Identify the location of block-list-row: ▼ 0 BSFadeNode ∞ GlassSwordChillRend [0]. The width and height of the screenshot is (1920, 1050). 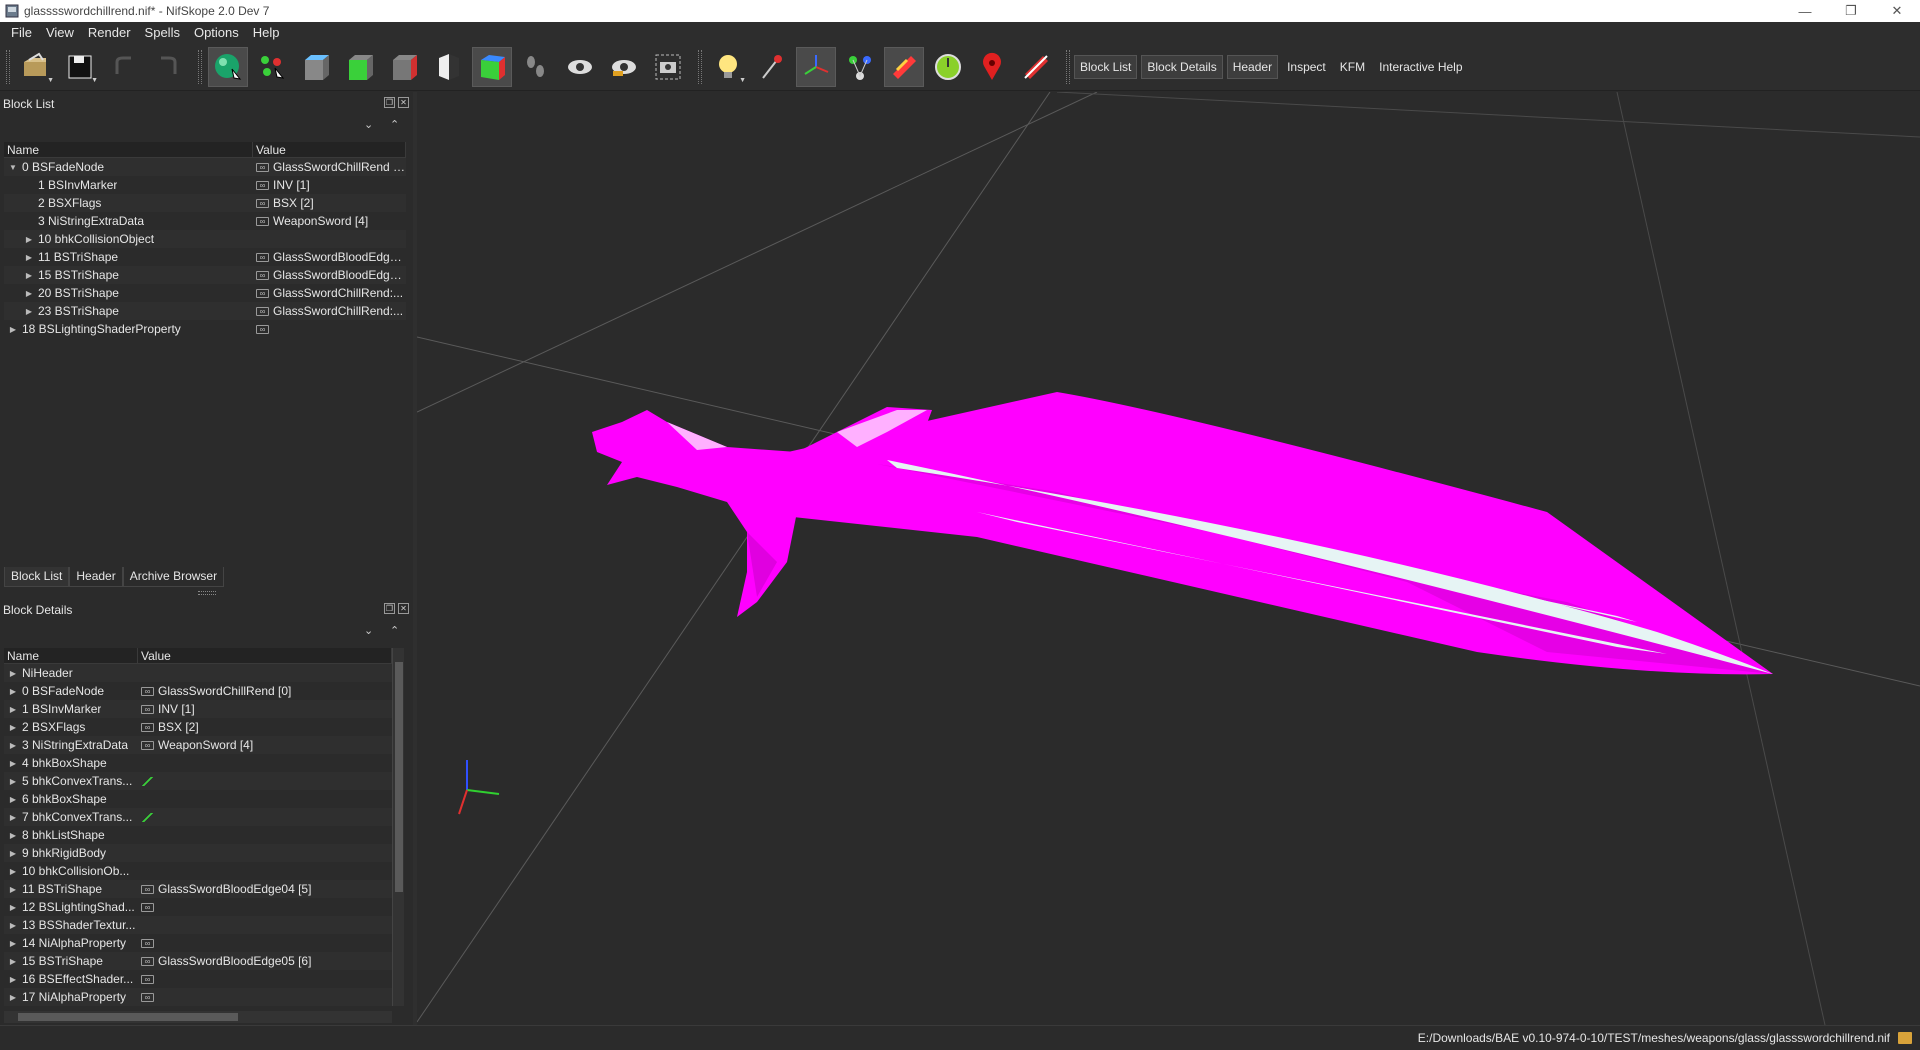
(205, 167).